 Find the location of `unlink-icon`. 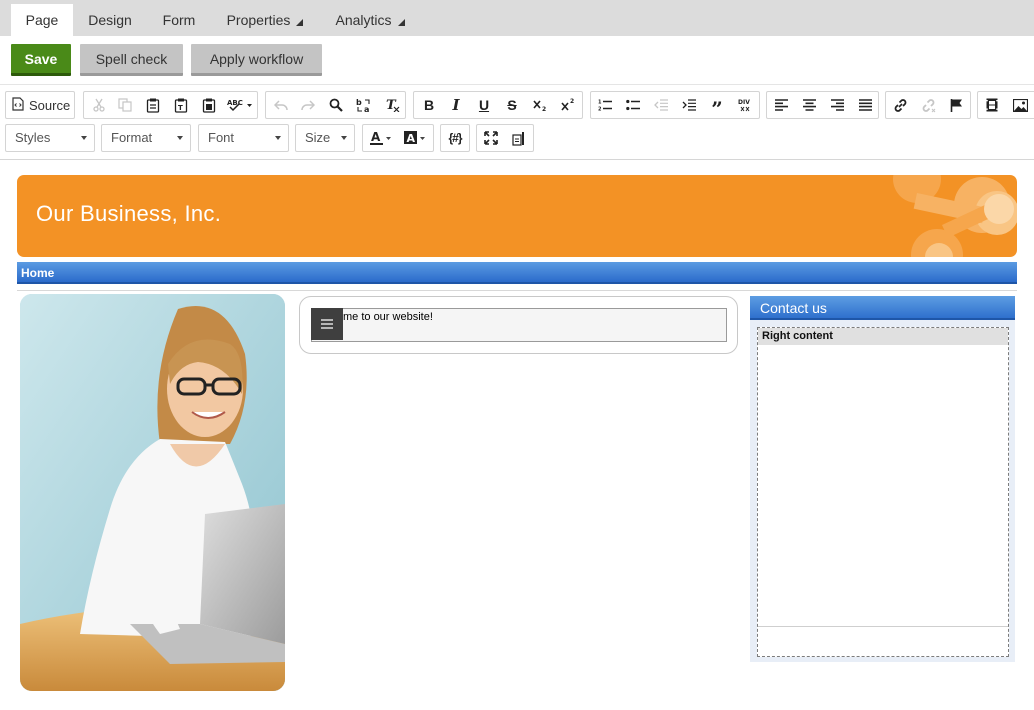

unlink-icon is located at coordinates (928, 105).